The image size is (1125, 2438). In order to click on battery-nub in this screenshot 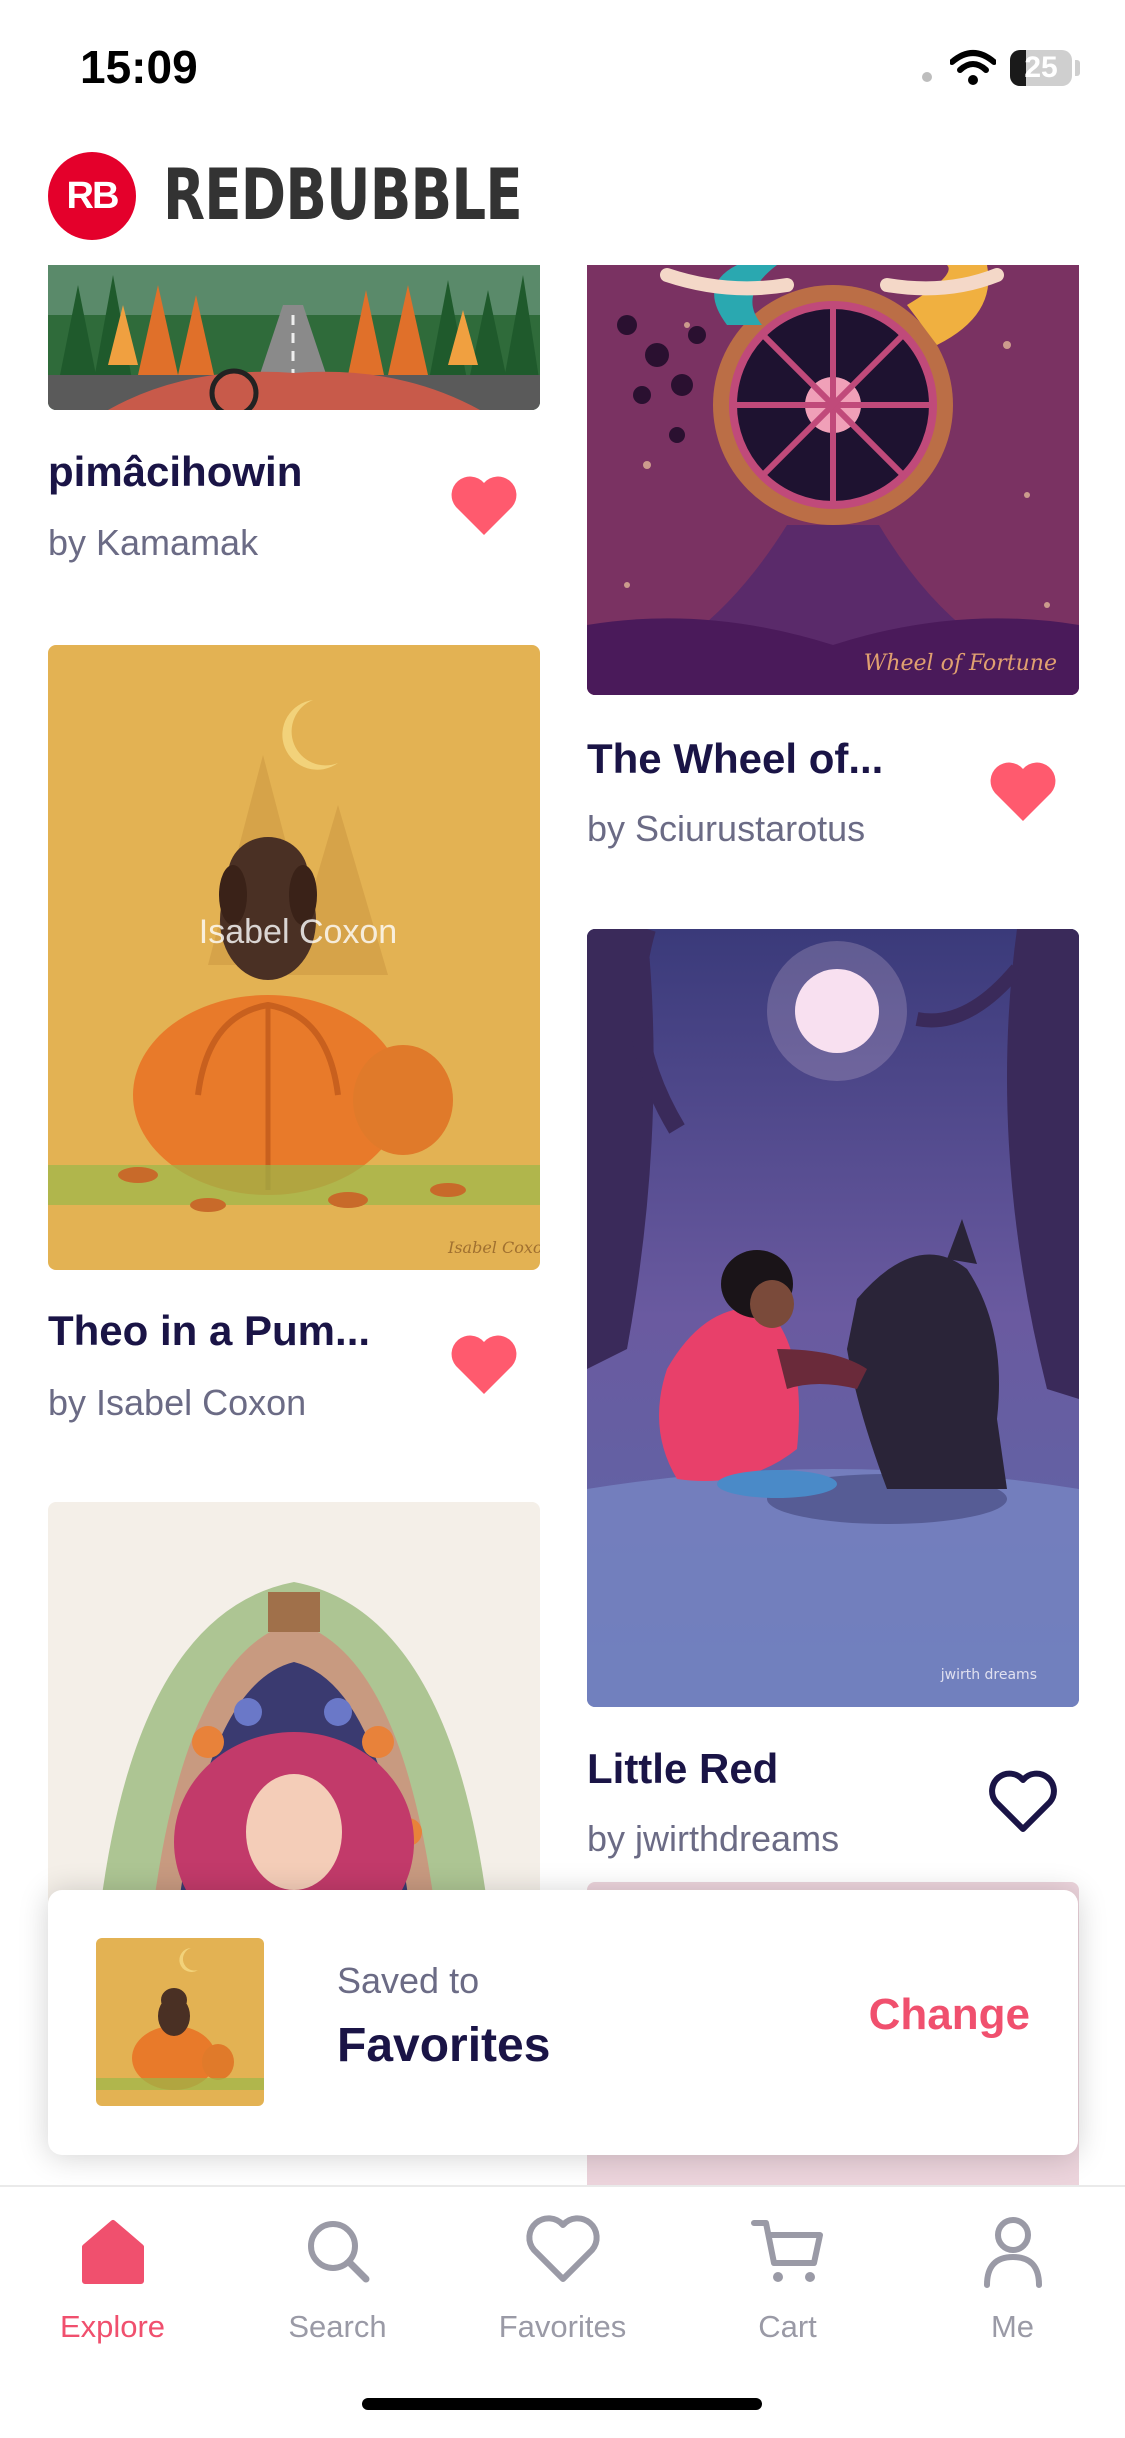, I will do `click(1077, 68)`.